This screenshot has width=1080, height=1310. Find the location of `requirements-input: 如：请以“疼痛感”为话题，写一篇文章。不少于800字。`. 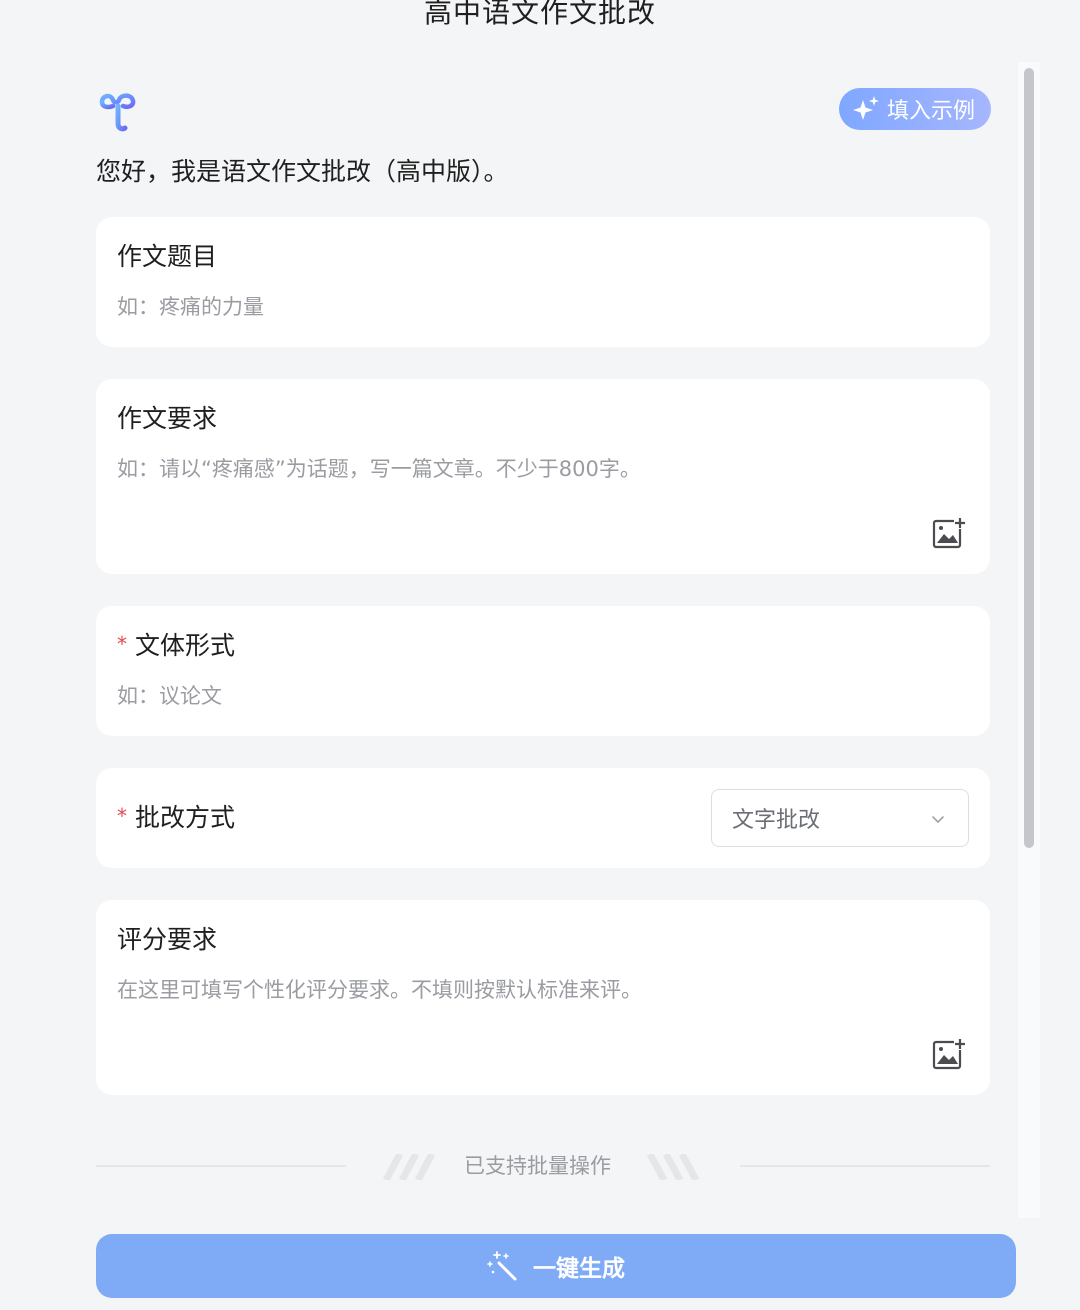

requirements-input: 如：请以“疼痛感”为话题，写一篇文章。不少于800字。 is located at coordinates (379, 469).